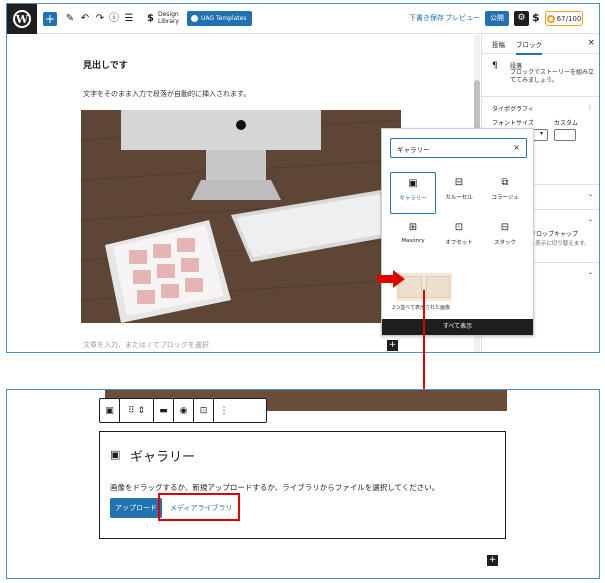 This screenshot has width=605, height=583. Describe the element at coordinates (459, 182) in the screenshot. I see `carousel-icon: ⊟` at that location.